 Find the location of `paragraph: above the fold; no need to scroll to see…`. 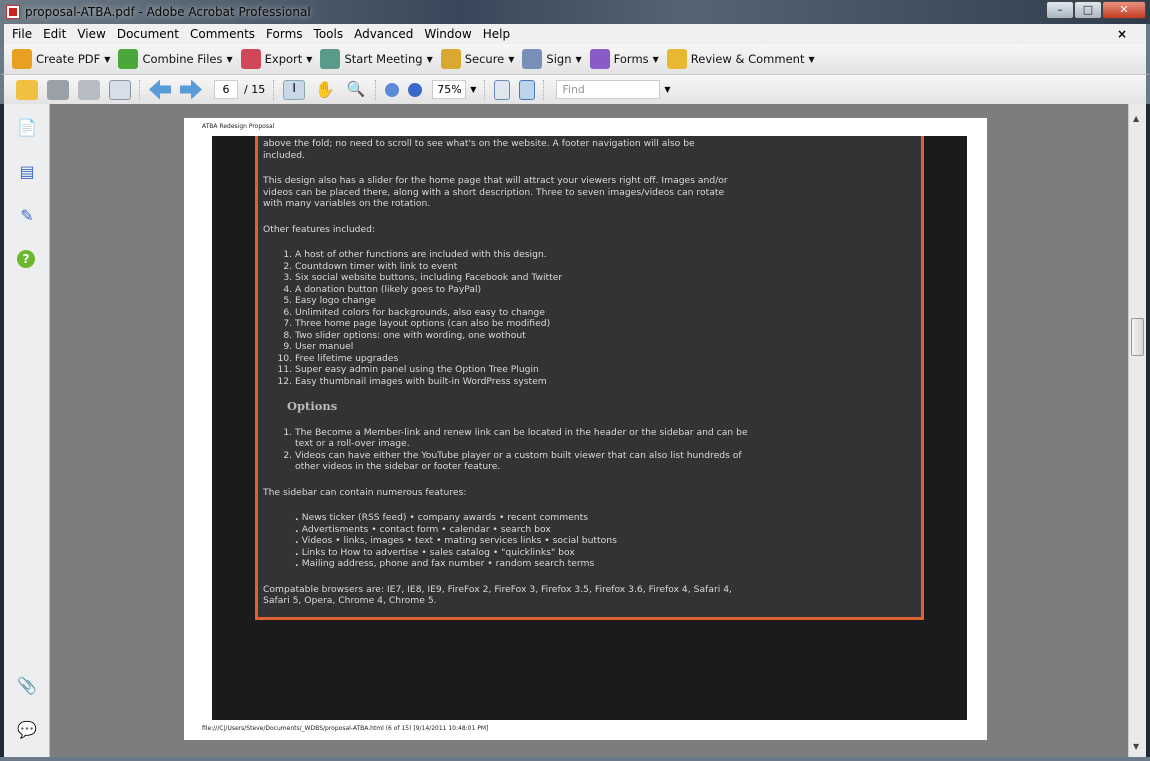

paragraph: above the fold; no need to scroll to see… is located at coordinates (479, 149).